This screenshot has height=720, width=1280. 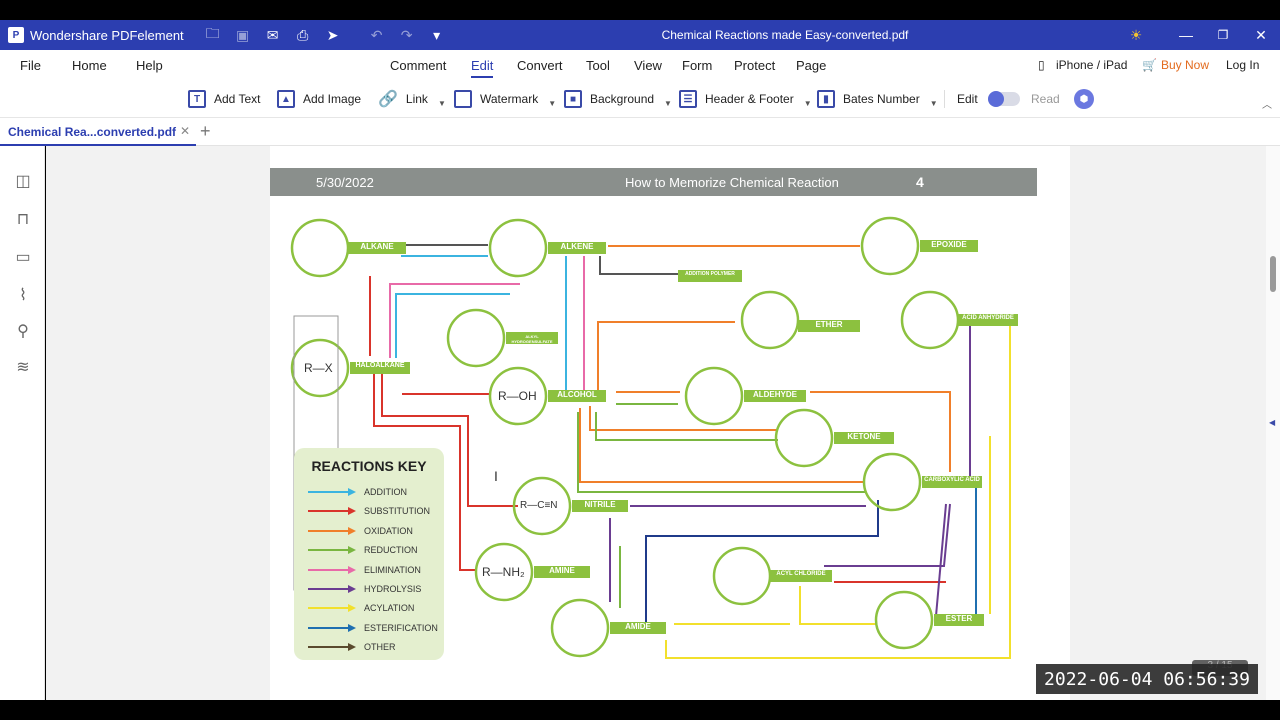 What do you see at coordinates (518, 248) in the screenshot?
I see `alkene-node` at bounding box center [518, 248].